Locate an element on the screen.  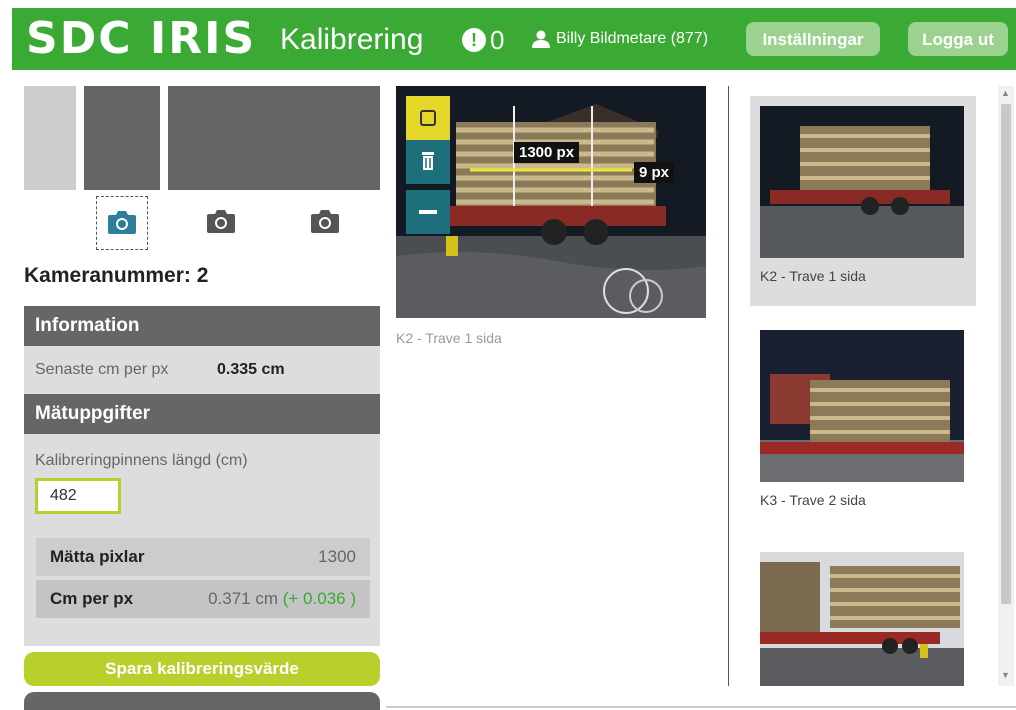
scroll-down-icon: ▼ is located at coordinates (1005, 675).